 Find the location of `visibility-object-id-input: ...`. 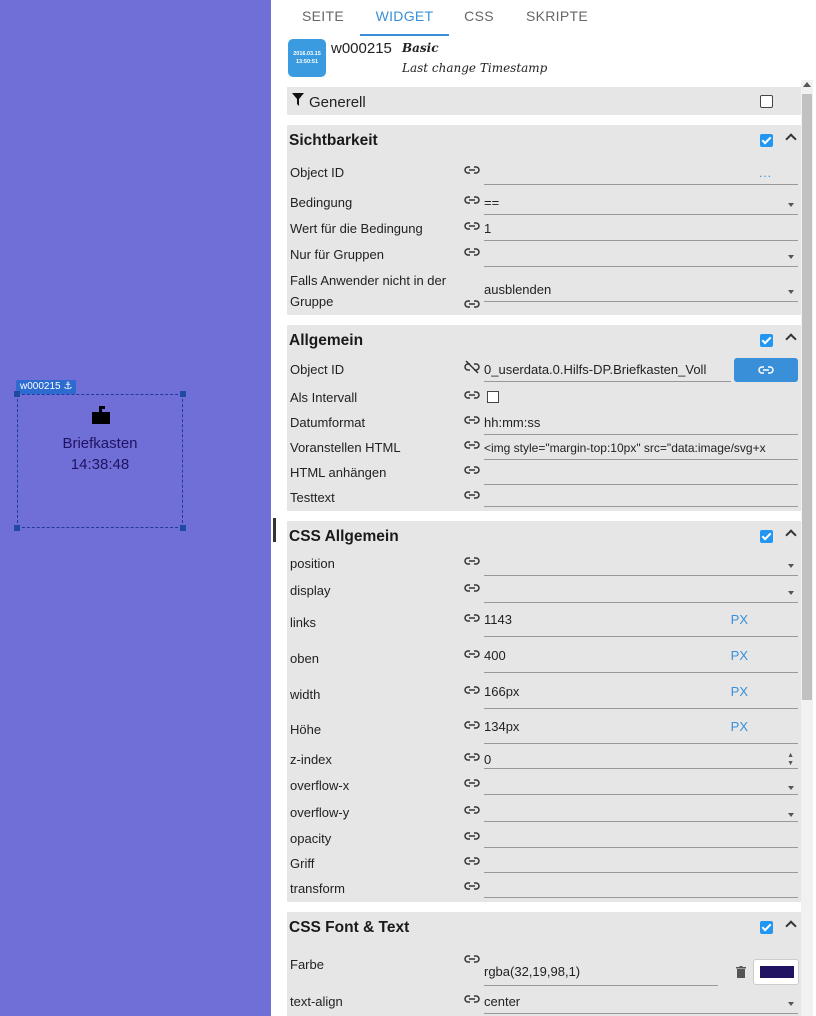

visibility-object-id-input: ... is located at coordinates (641, 174).